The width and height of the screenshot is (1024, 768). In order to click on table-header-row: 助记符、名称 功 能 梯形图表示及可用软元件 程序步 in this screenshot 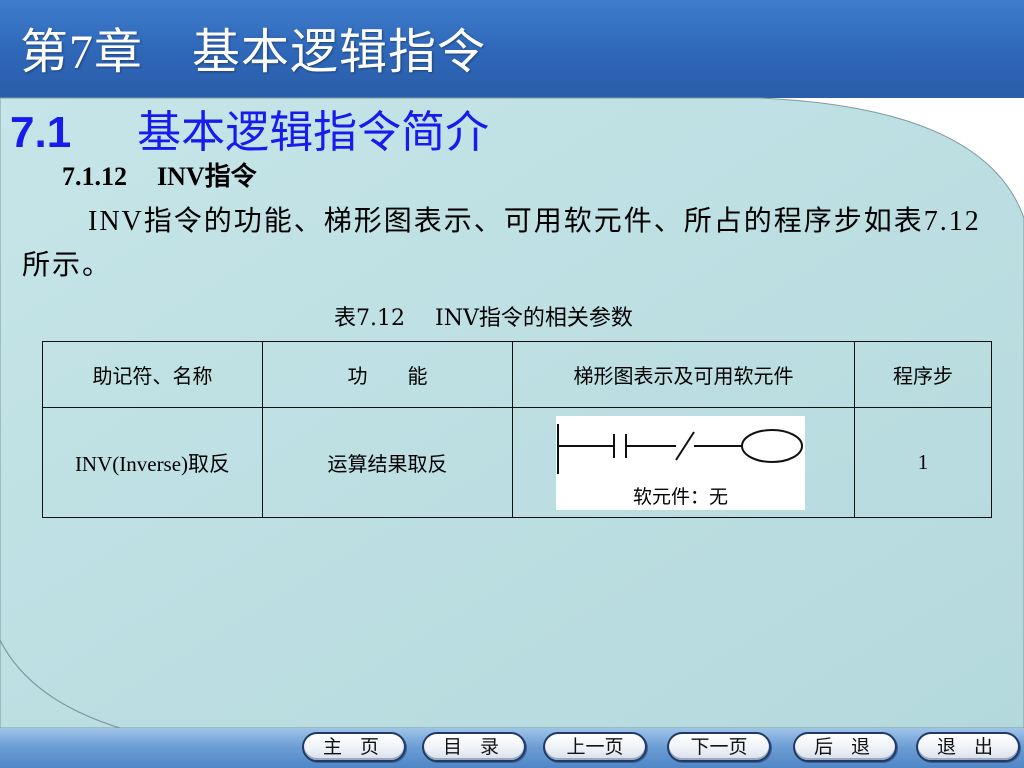, I will do `click(517, 374)`.